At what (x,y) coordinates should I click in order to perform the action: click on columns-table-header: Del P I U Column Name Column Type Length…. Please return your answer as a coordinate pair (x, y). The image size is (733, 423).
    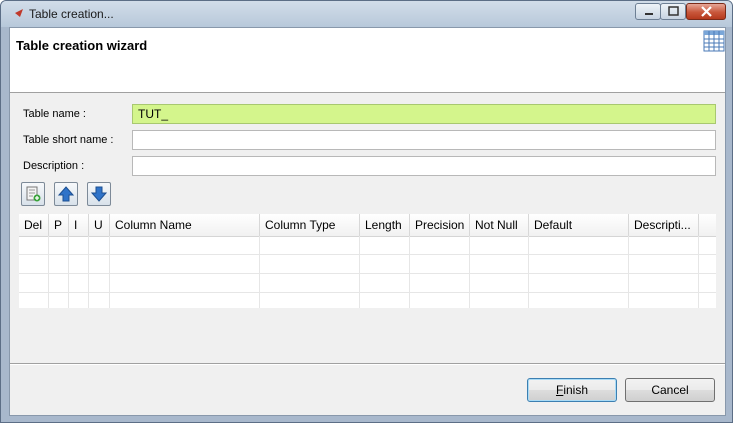
    Looking at the image, I should click on (367, 225).